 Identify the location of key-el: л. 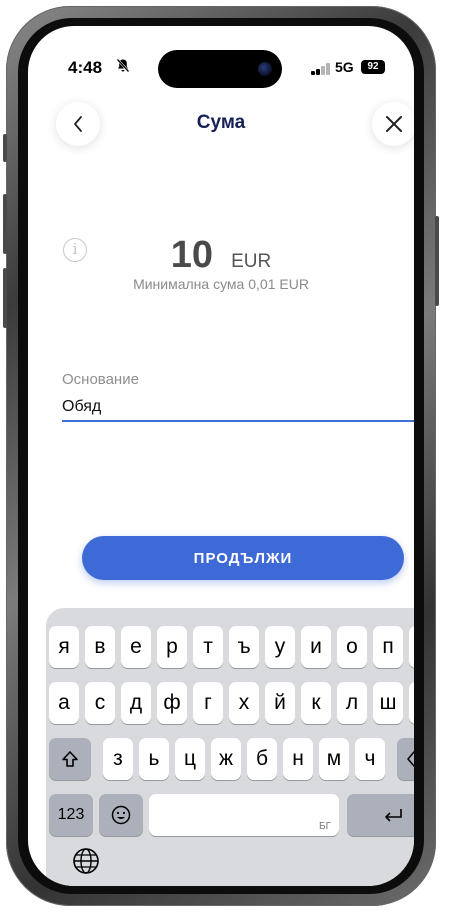
(352, 703).